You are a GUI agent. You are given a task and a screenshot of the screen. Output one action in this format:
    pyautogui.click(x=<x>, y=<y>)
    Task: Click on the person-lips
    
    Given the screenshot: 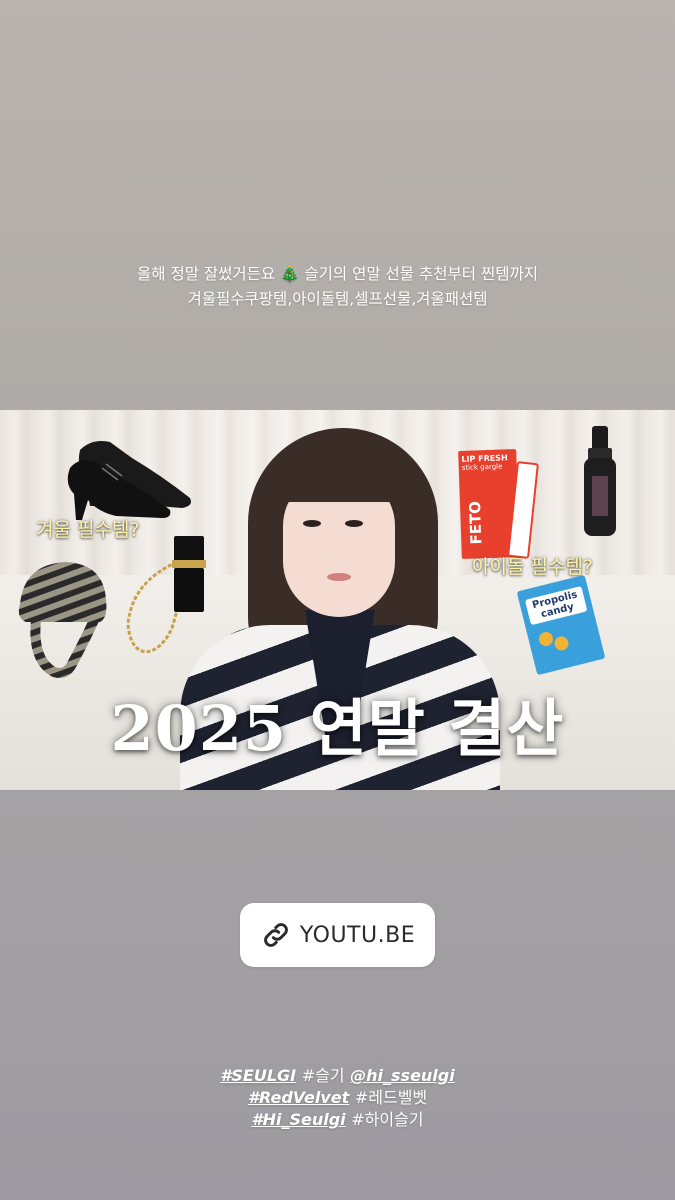 What is the action you would take?
    pyautogui.click(x=339, y=577)
    